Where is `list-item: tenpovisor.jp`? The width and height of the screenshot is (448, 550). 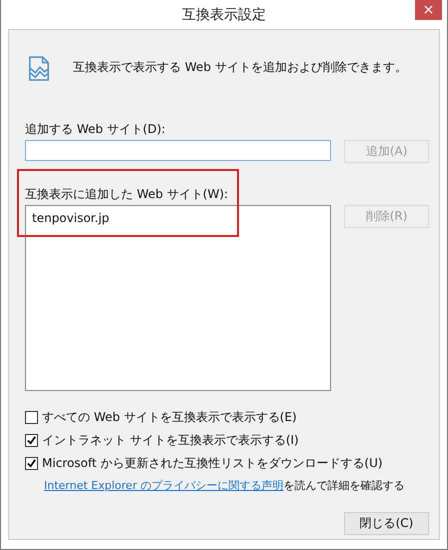
list-item: tenpovisor.jp is located at coordinates (178, 218).